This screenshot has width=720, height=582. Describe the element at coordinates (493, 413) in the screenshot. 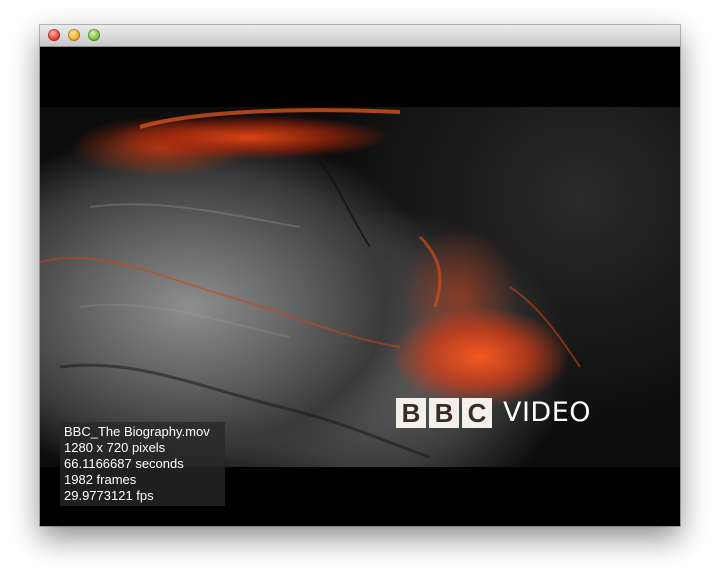

I see `bbc-video-logo: B B C VIDEO` at that location.